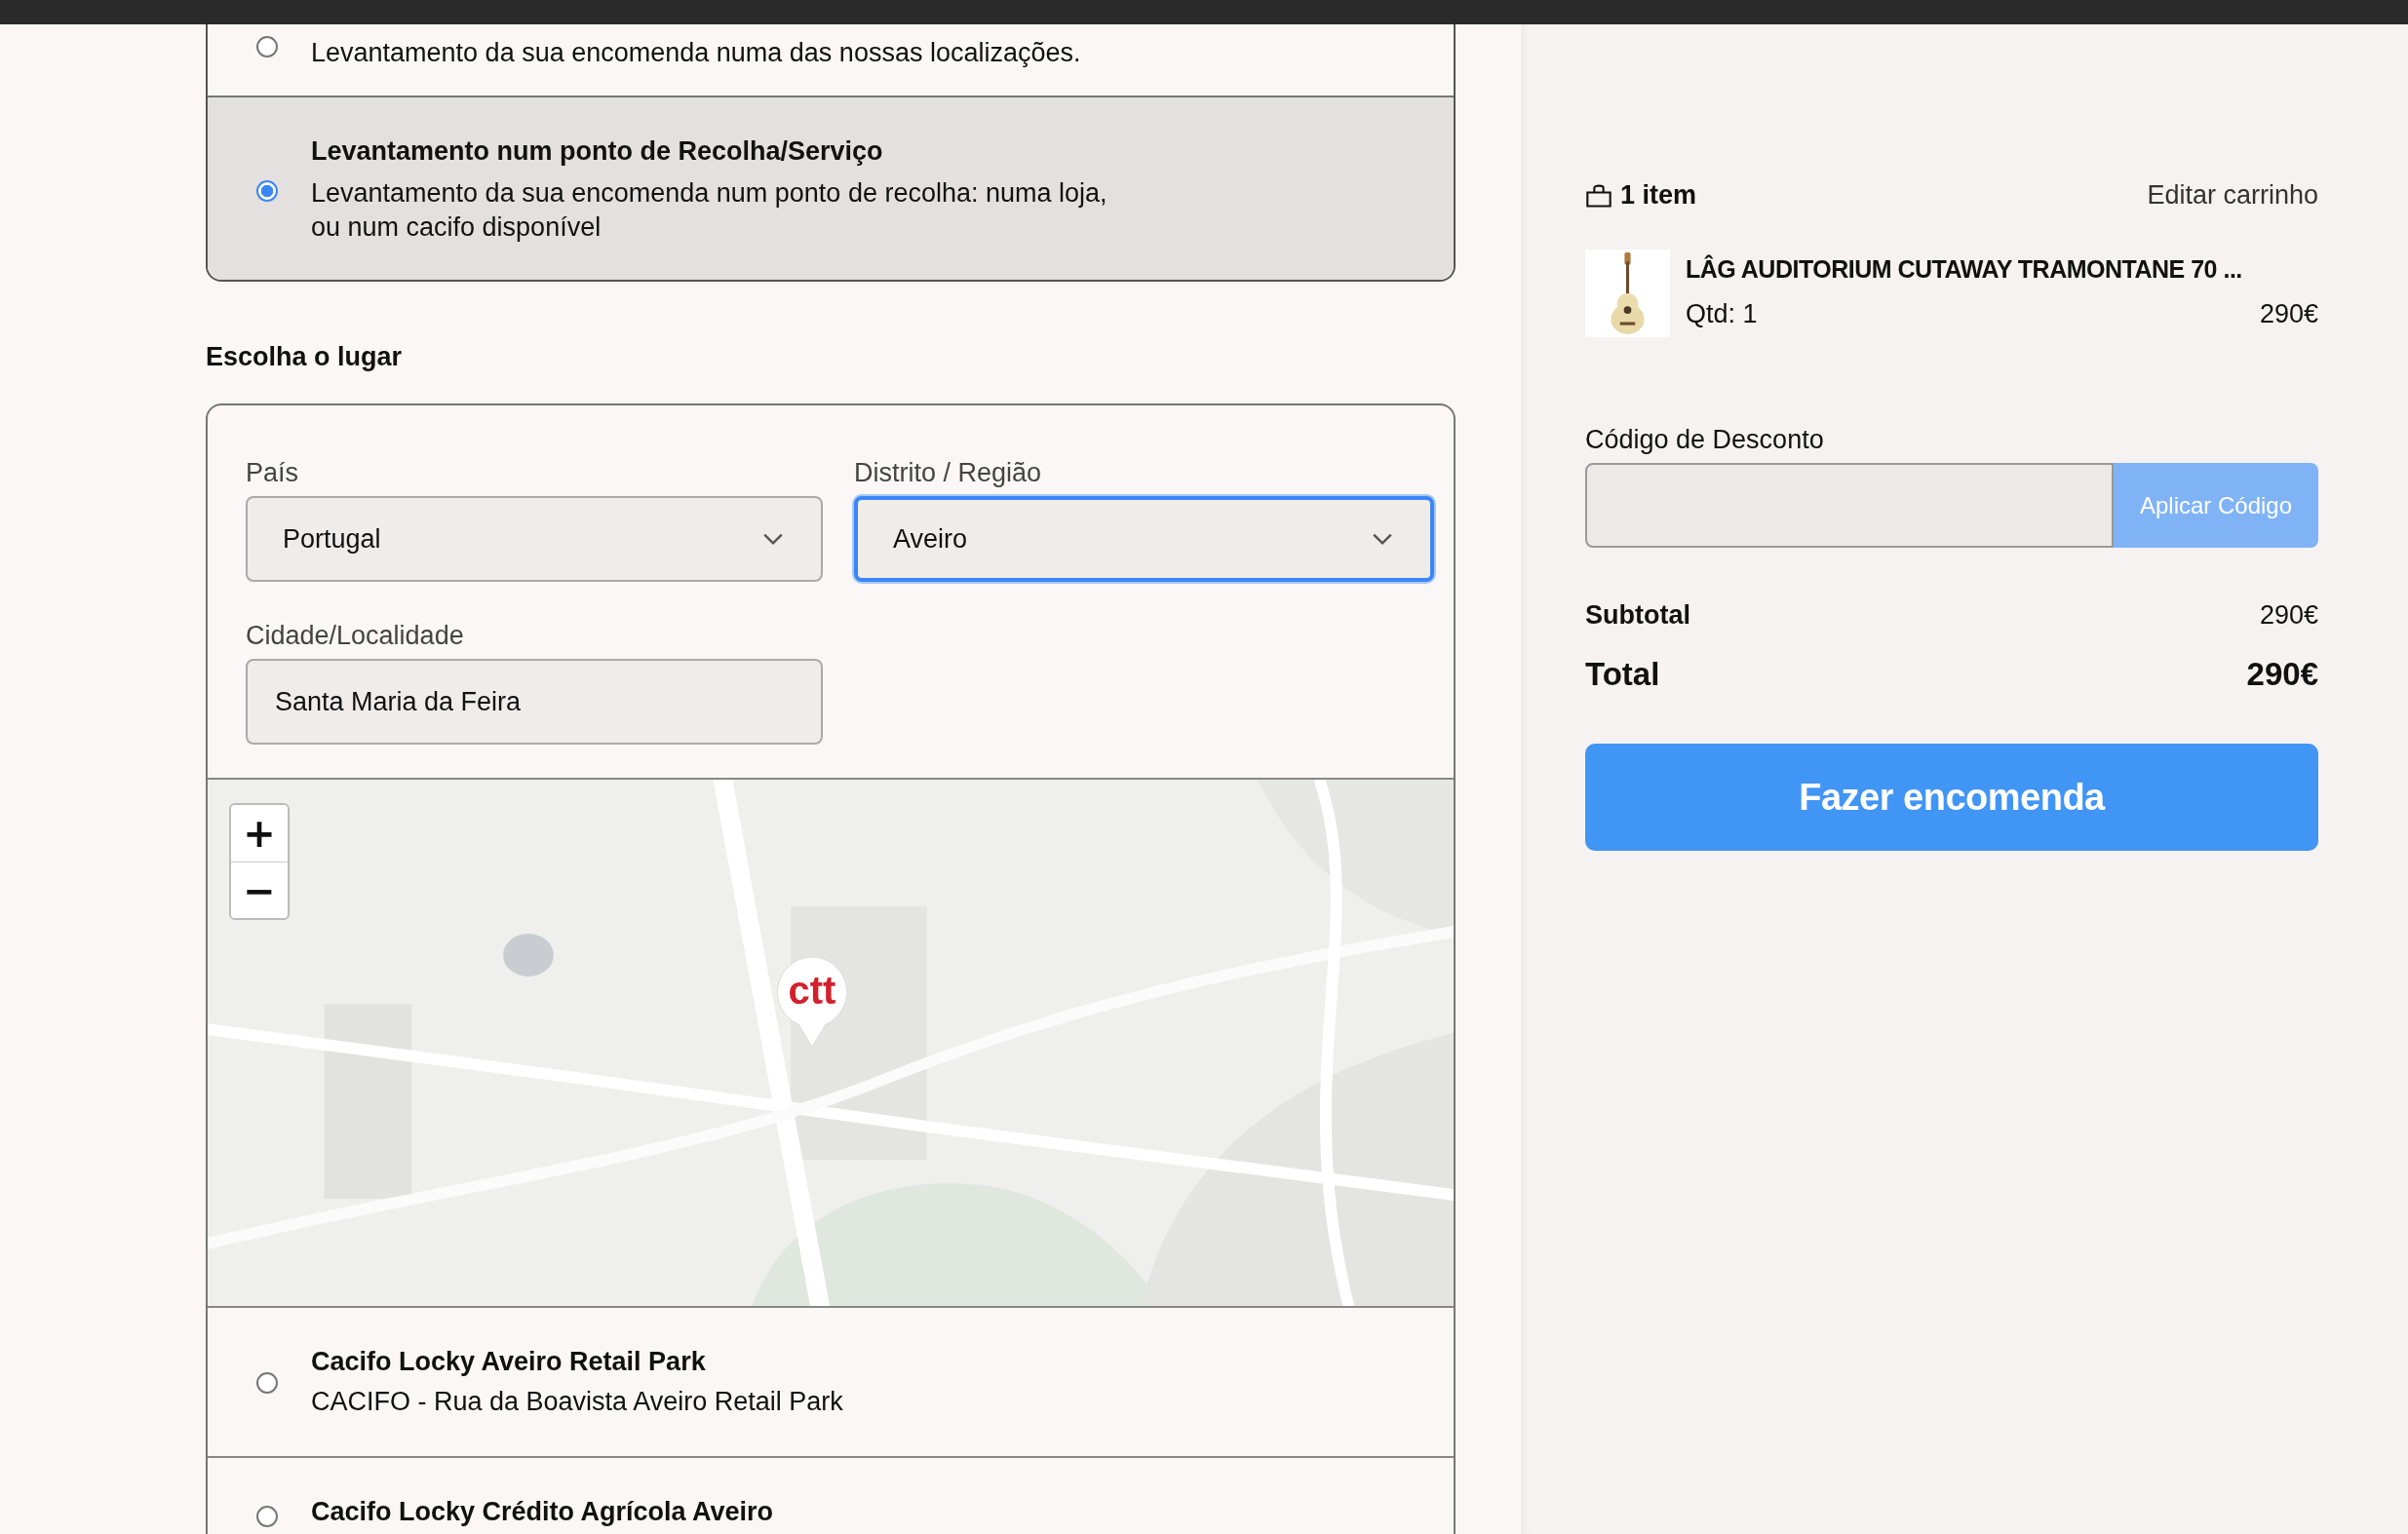 The width and height of the screenshot is (2408, 1534). I want to click on item-count: 1 item, so click(1658, 196).